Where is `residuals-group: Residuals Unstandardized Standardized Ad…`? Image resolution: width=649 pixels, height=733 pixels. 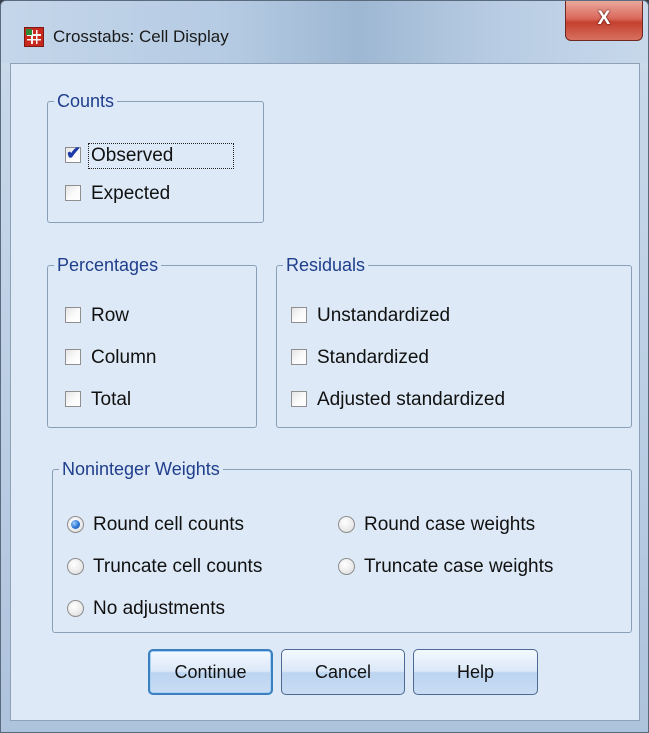
residuals-group: Residuals Unstandardized Standardized Ad… is located at coordinates (454, 341).